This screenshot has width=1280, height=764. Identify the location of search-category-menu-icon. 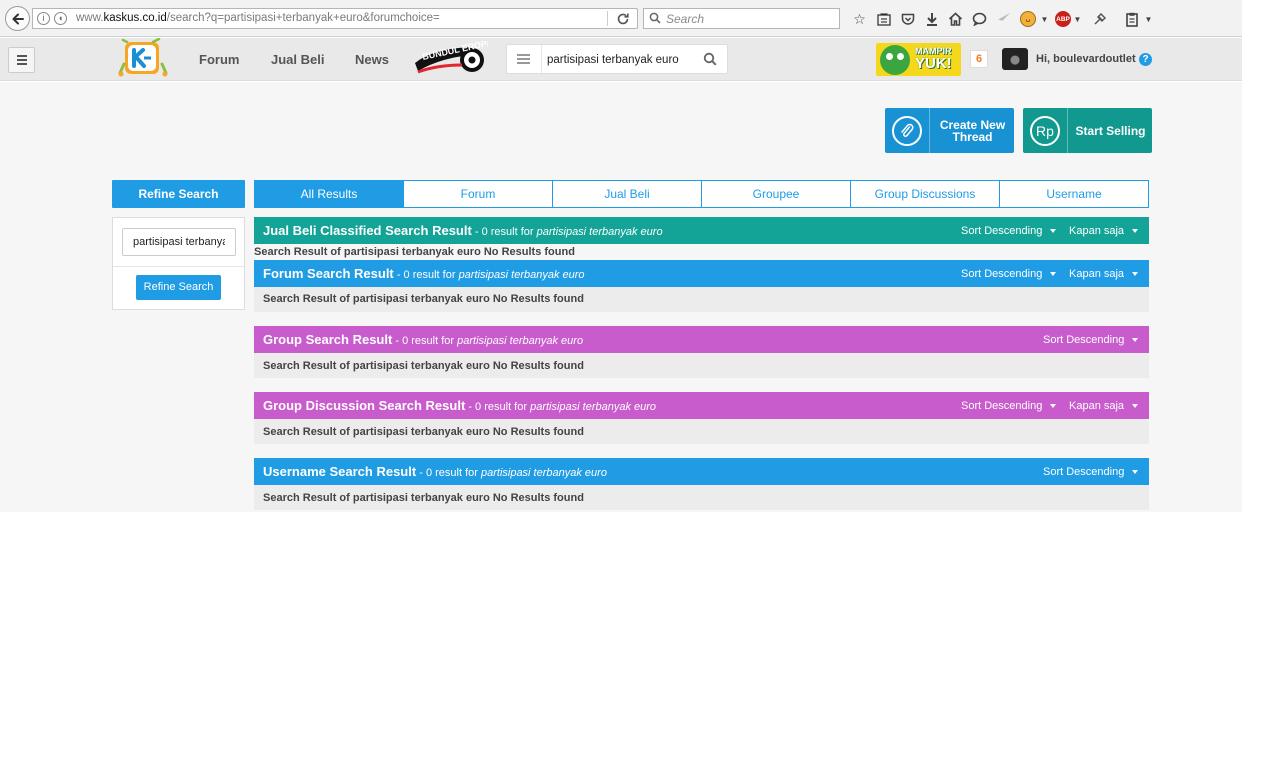
(523, 59).